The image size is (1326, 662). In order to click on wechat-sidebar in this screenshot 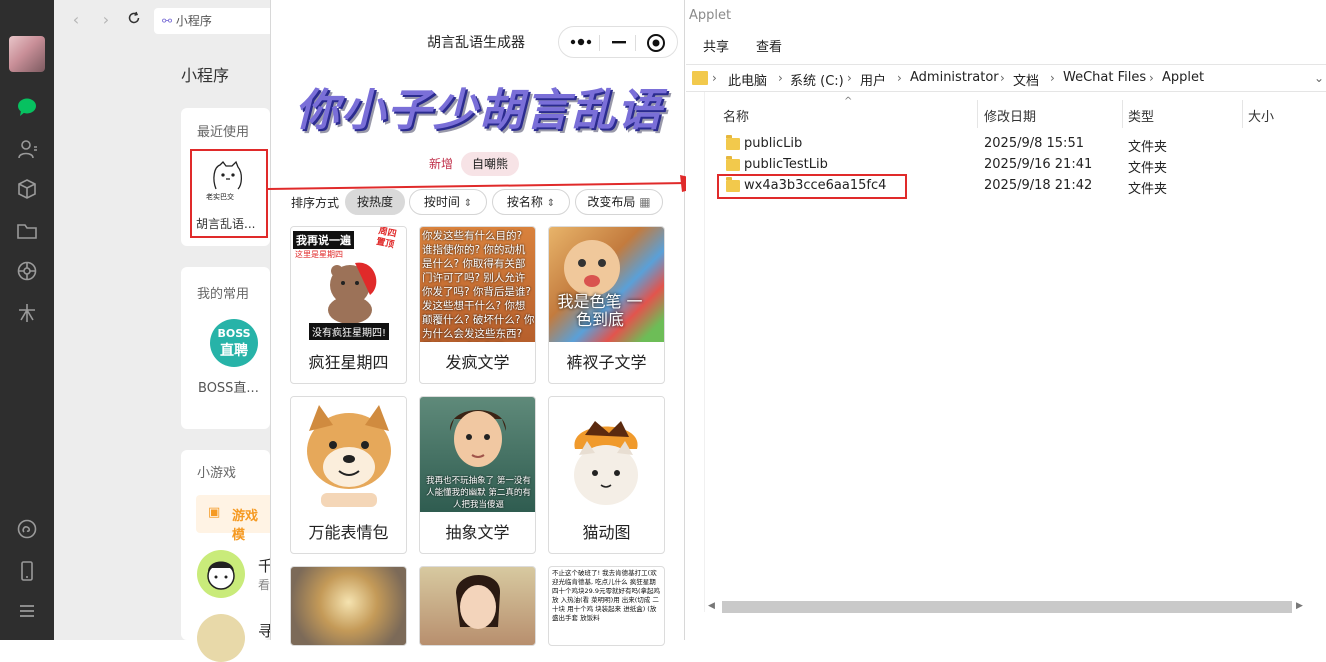, I will do `click(27, 320)`.